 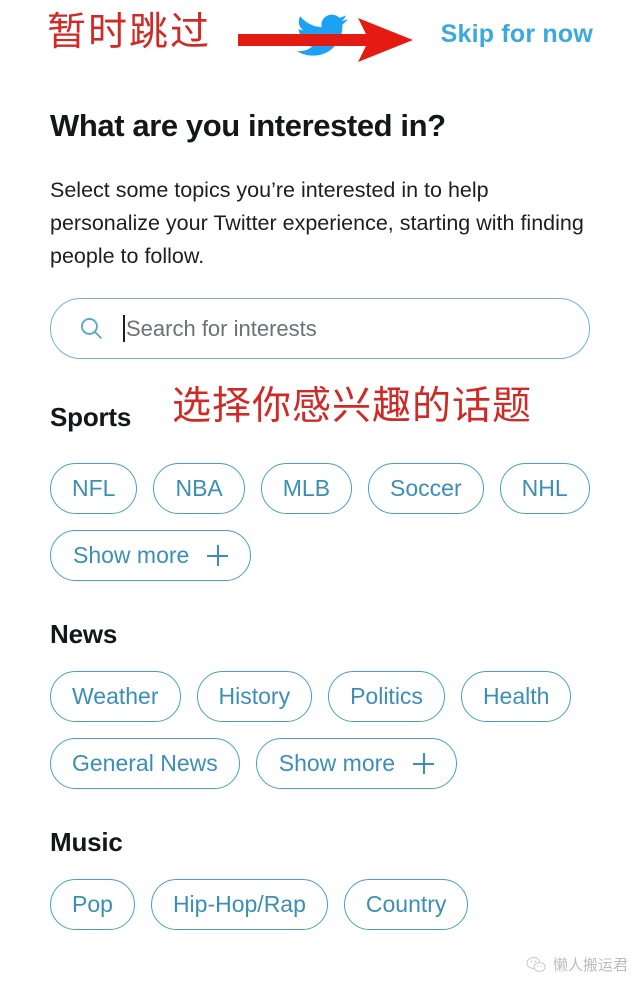 I want to click on topic-chip-pop: Pop, so click(x=92, y=904).